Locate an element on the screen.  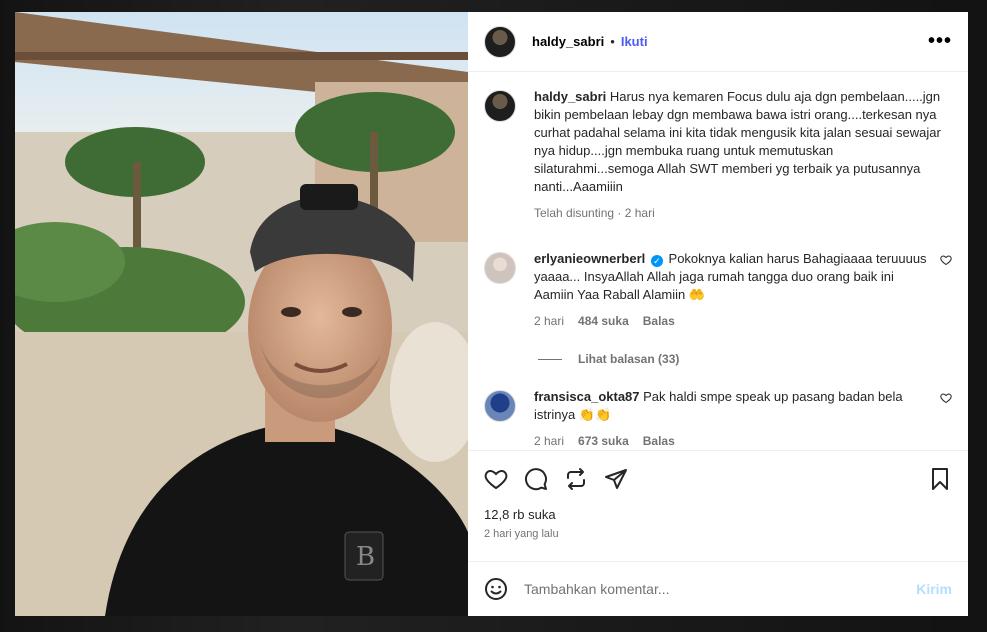
verified-badge-icon: ✓ is located at coordinates (656, 261).